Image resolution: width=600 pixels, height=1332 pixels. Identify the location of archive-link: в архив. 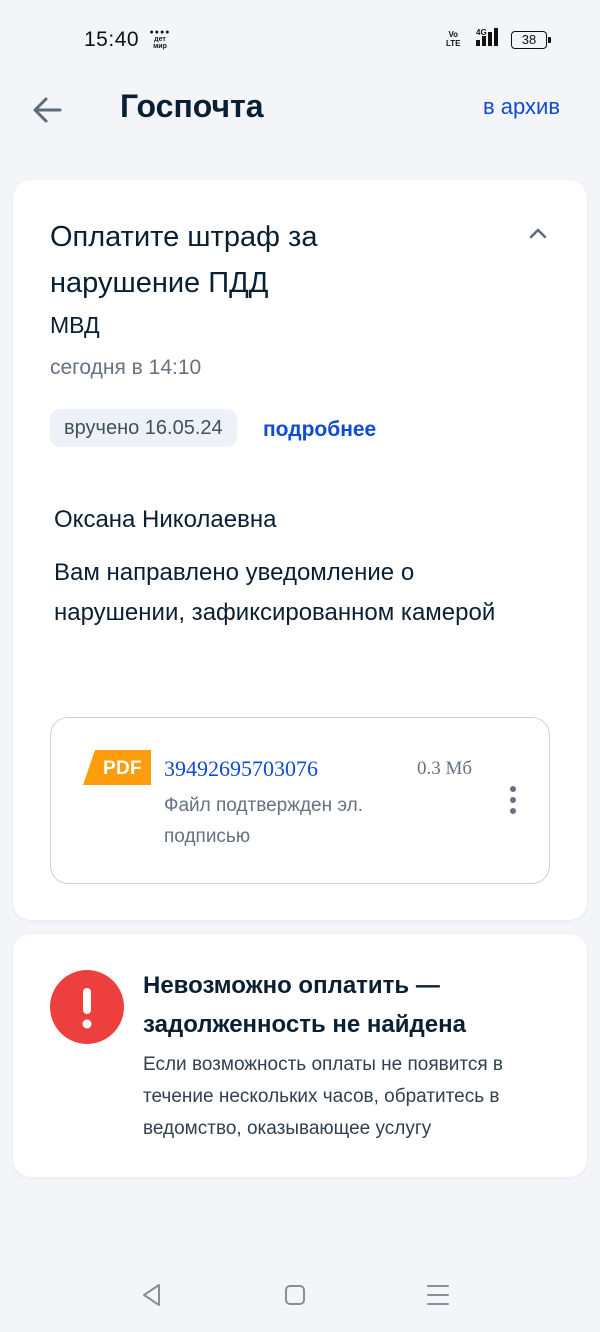
(521, 107).